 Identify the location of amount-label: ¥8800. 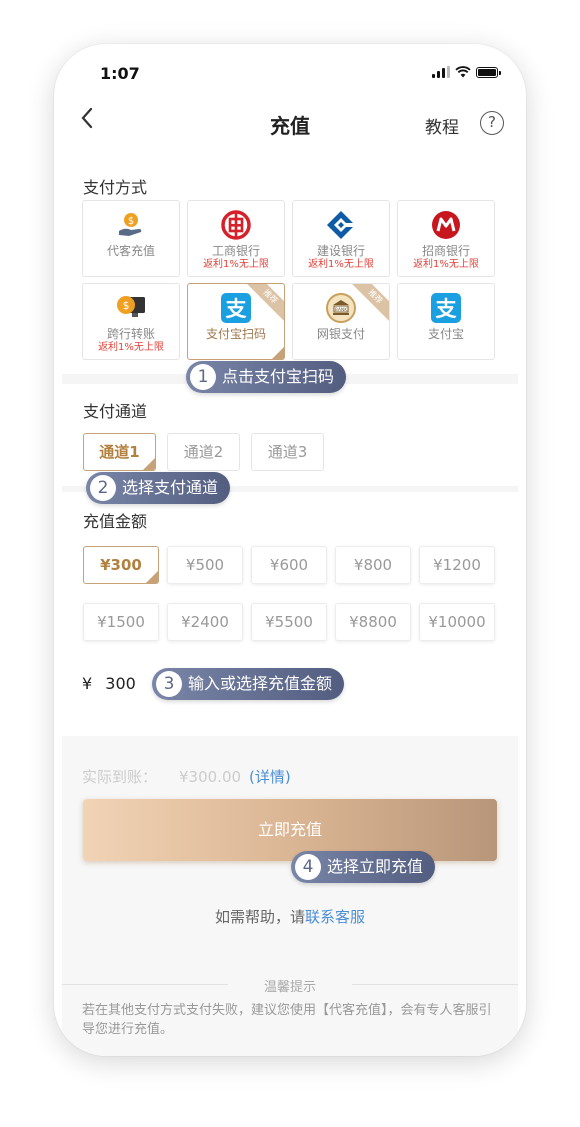
(373, 622).